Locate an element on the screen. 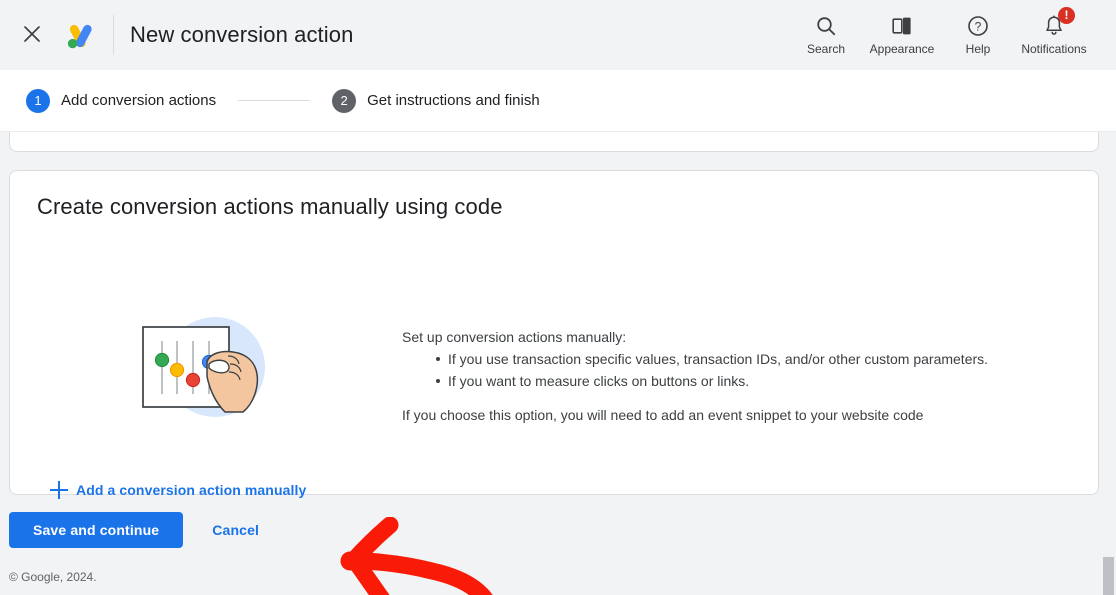  search-icon is located at coordinates (826, 26).